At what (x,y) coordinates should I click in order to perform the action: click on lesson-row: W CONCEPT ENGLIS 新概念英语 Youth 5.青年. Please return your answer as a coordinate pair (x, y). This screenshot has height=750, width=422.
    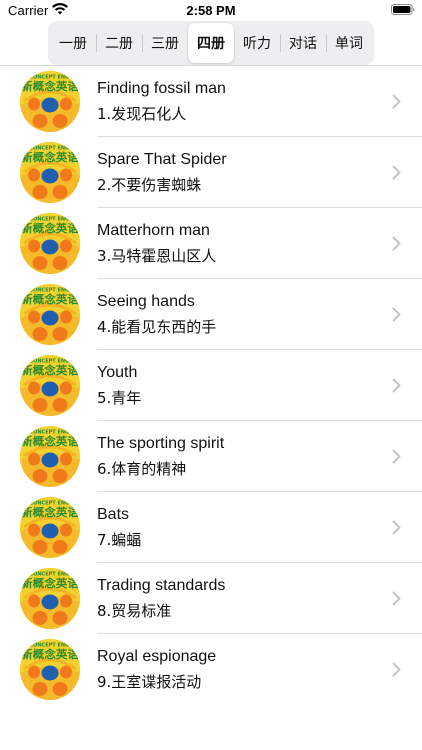
    Looking at the image, I should click on (211, 385).